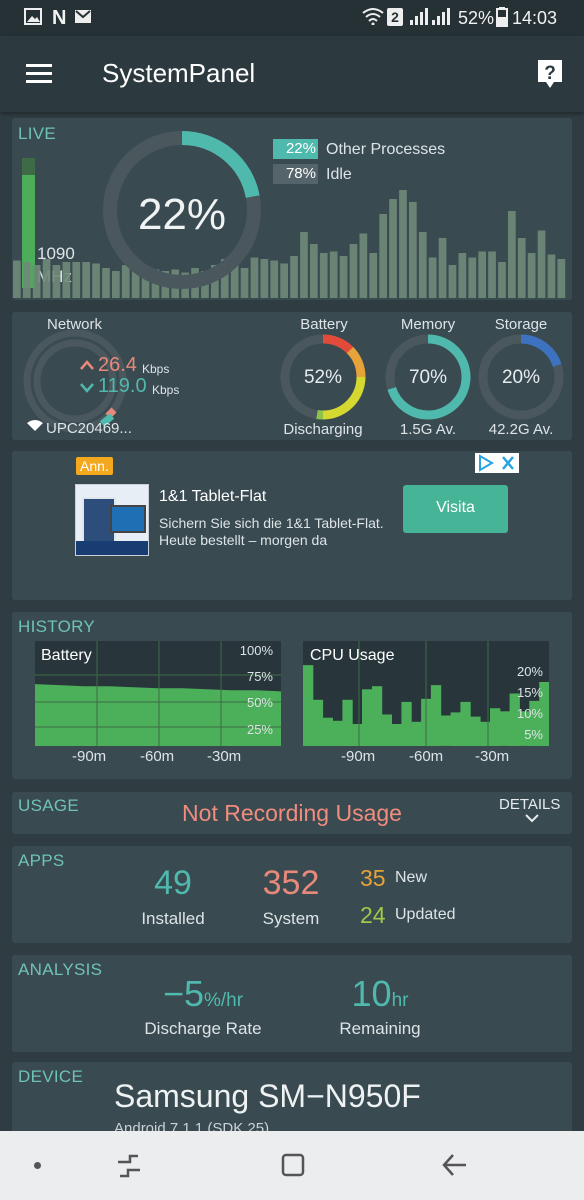 The width and height of the screenshot is (584, 1200). Describe the element at coordinates (173, 883) in the screenshot. I see `installed-count: 49` at that location.